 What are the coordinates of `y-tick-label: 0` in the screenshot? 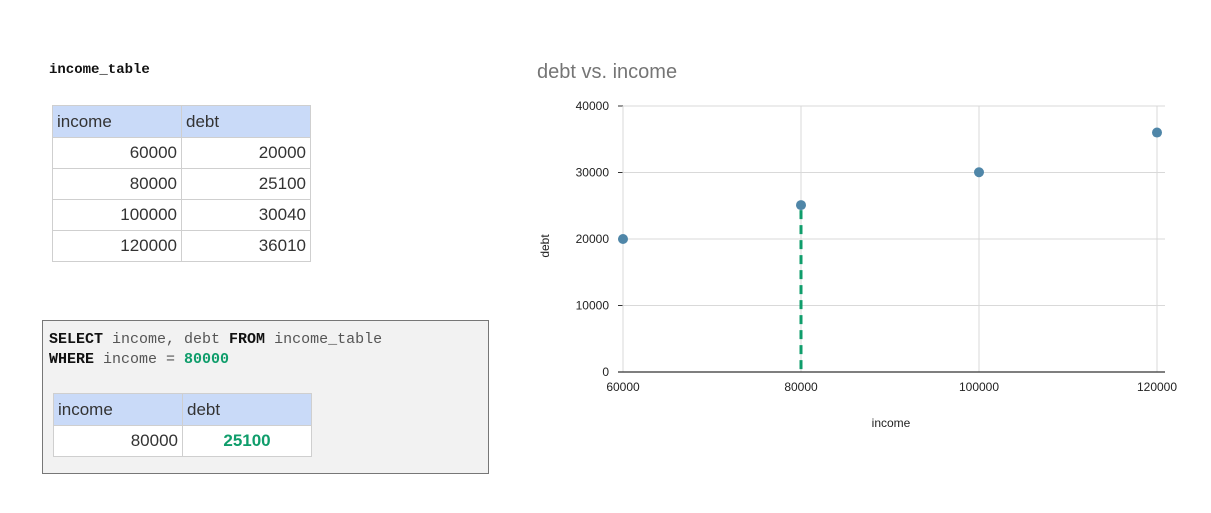 It's located at (605, 372).